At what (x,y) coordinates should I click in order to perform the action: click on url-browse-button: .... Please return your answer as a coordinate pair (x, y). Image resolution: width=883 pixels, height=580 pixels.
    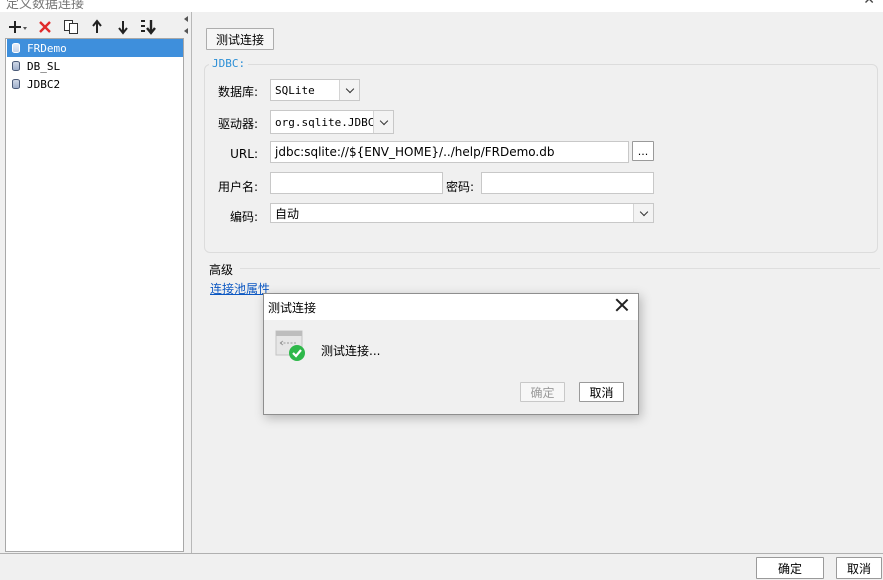
    Looking at the image, I should click on (643, 151).